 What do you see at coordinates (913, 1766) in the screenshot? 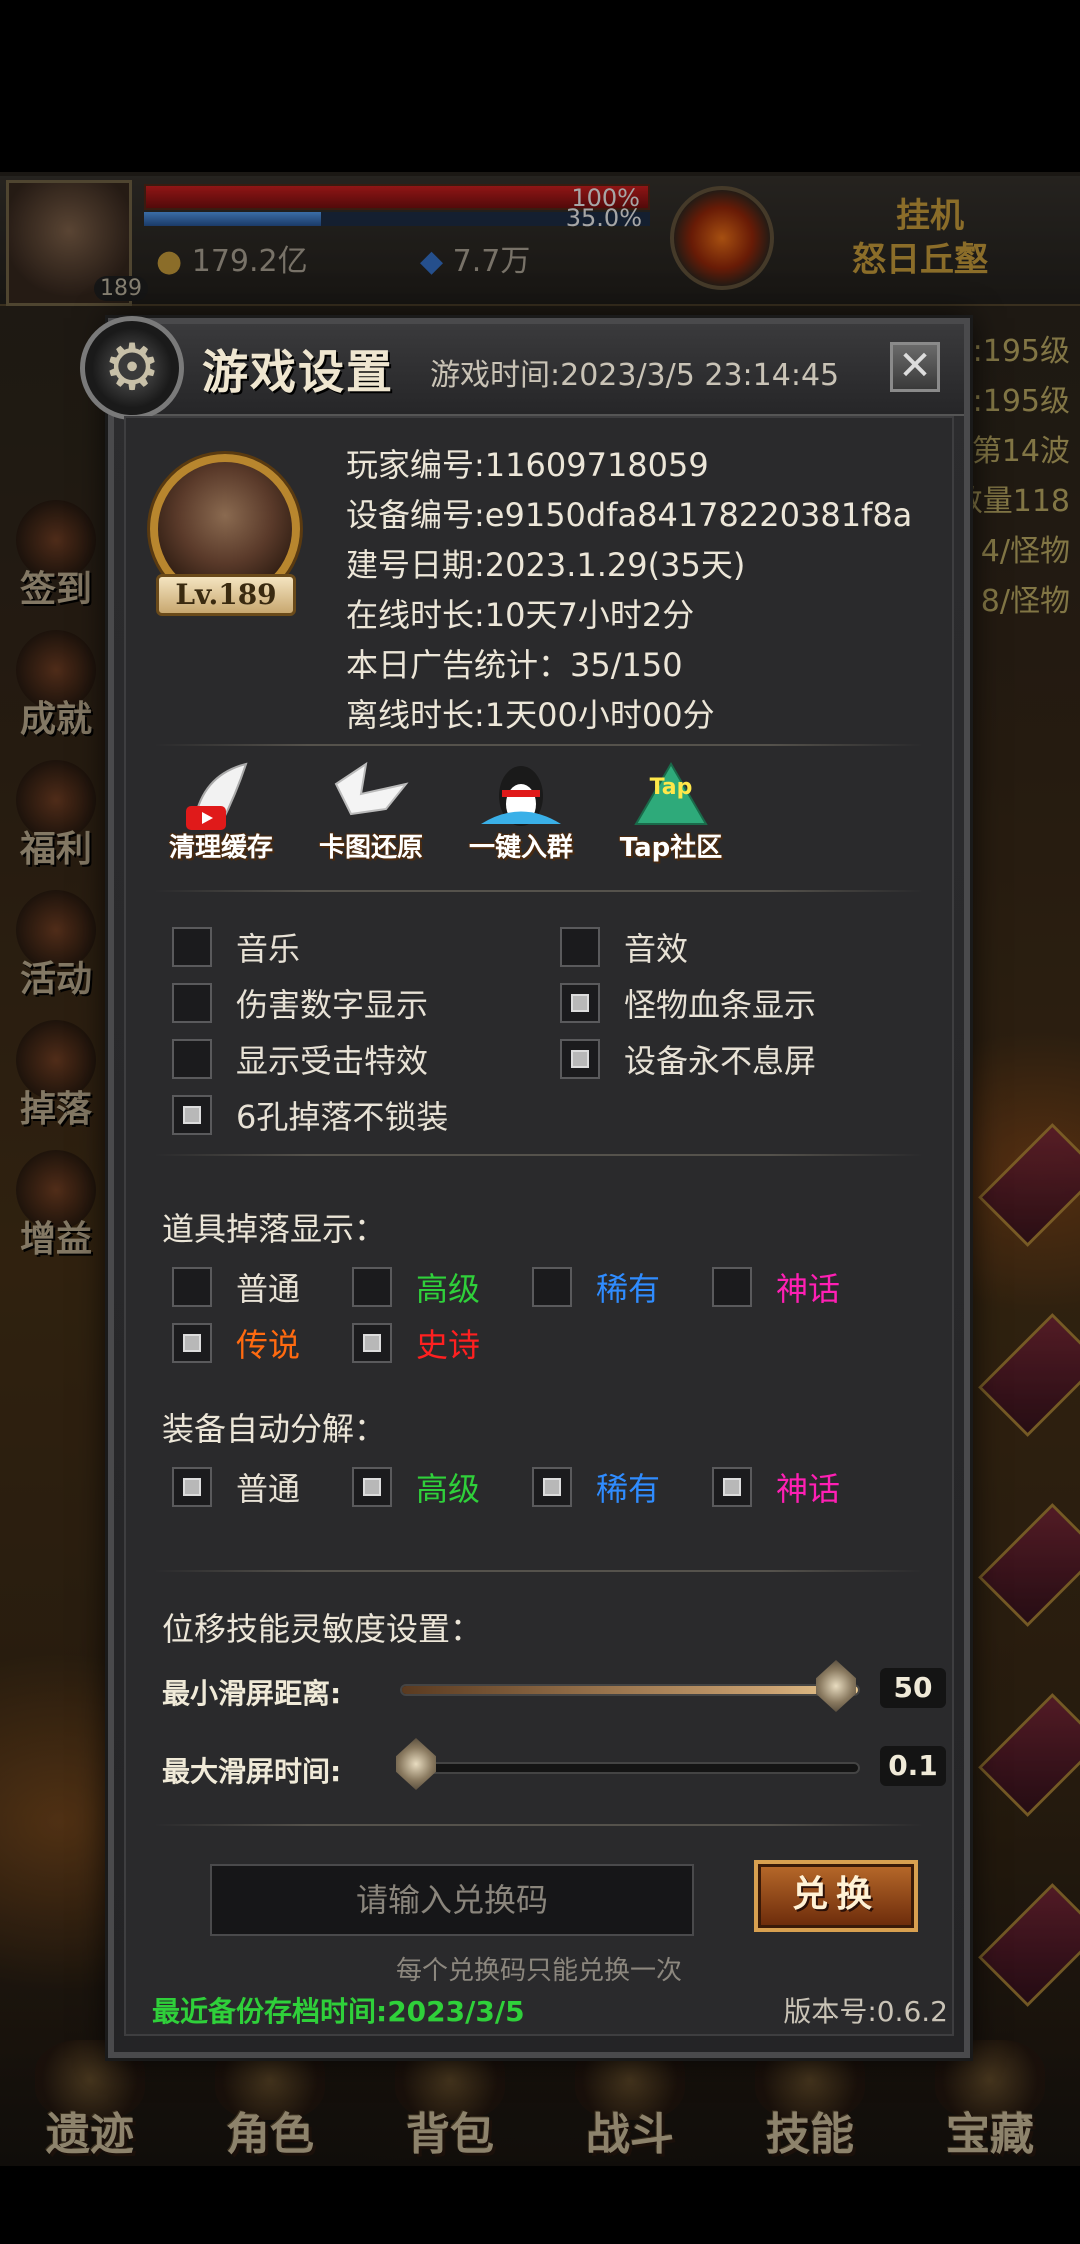
I see `max-time-value: 0.1` at bounding box center [913, 1766].